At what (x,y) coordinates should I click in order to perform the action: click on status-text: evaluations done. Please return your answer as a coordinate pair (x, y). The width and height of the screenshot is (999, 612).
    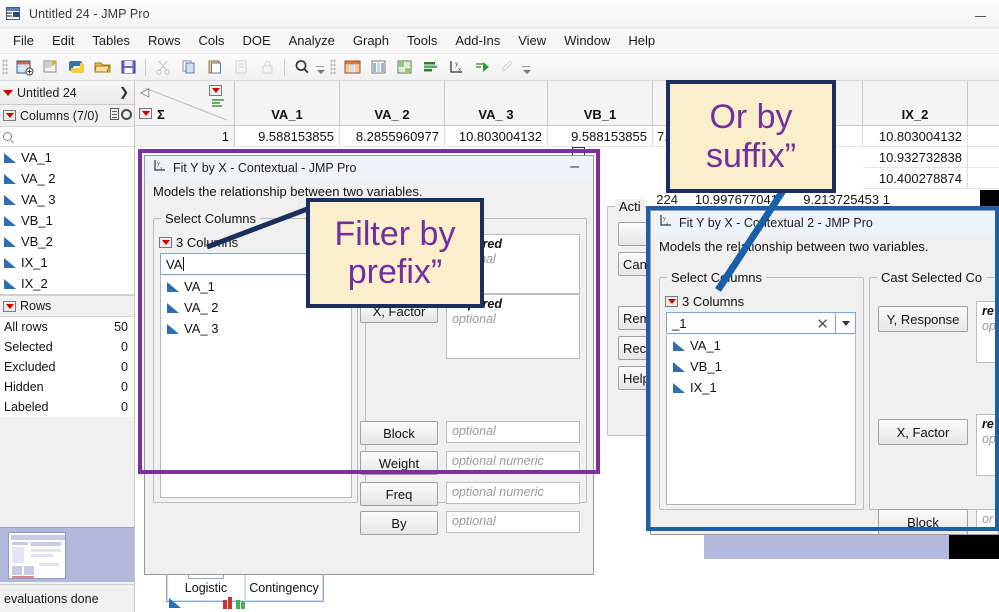
    Looking at the image, I should click on (51, 598).